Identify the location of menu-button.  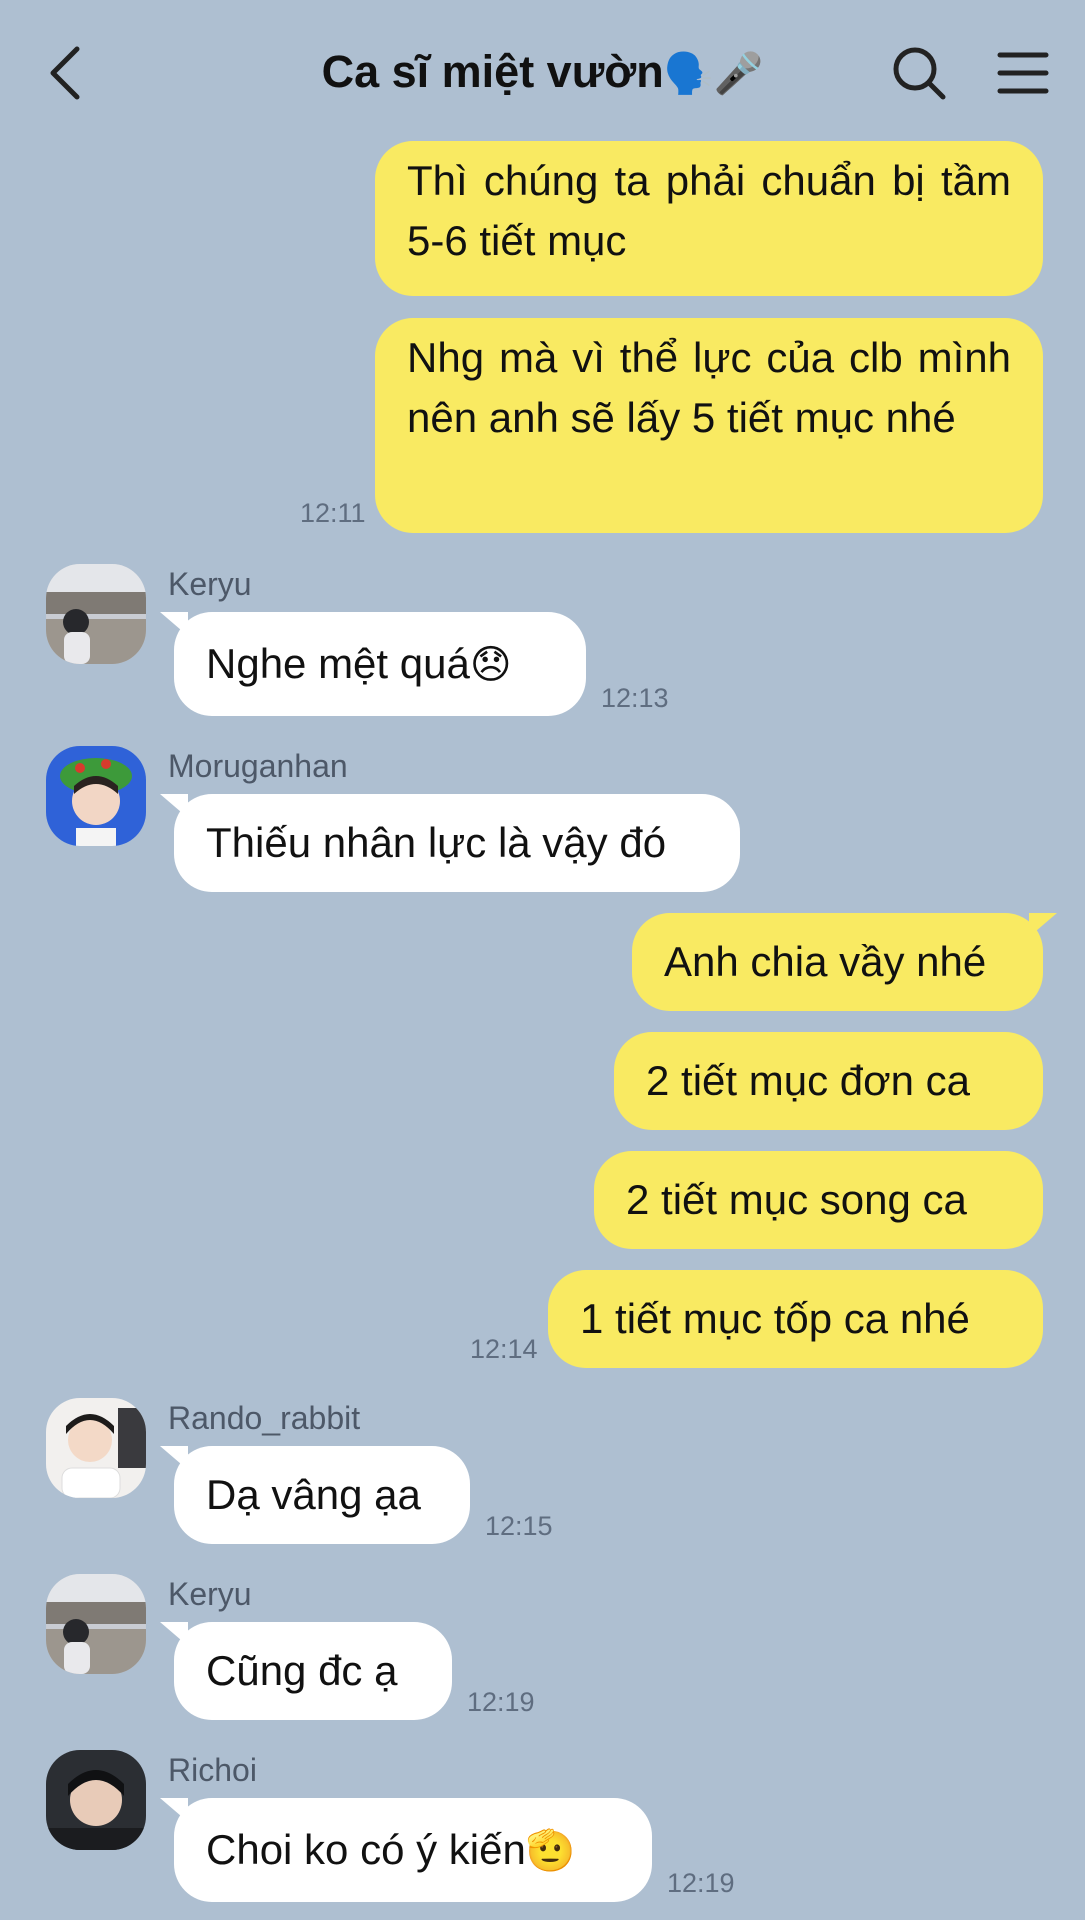
(1023, 73).